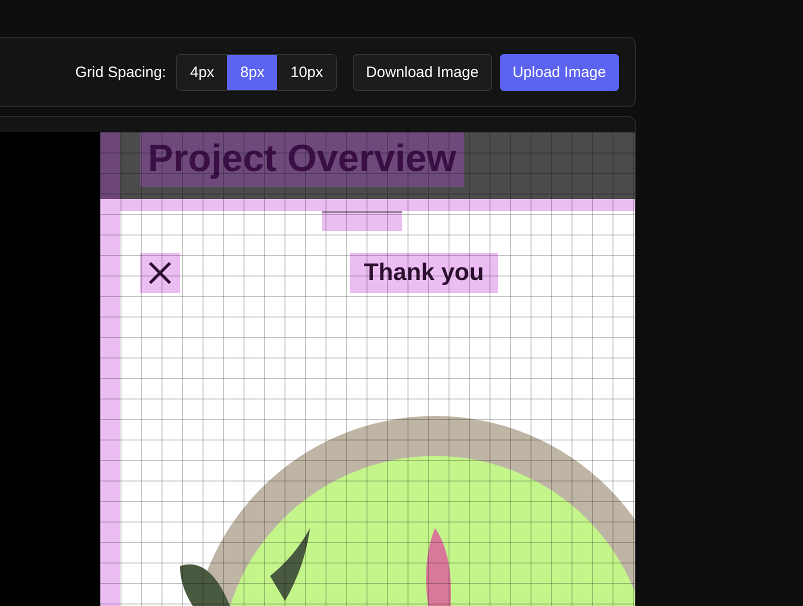 This screenshot has width=803, height=606. What do you see at coordinates (306, 72) in the screenshot?
I see `grid-spacing-option: 10px` at bounding box center [306, 72].